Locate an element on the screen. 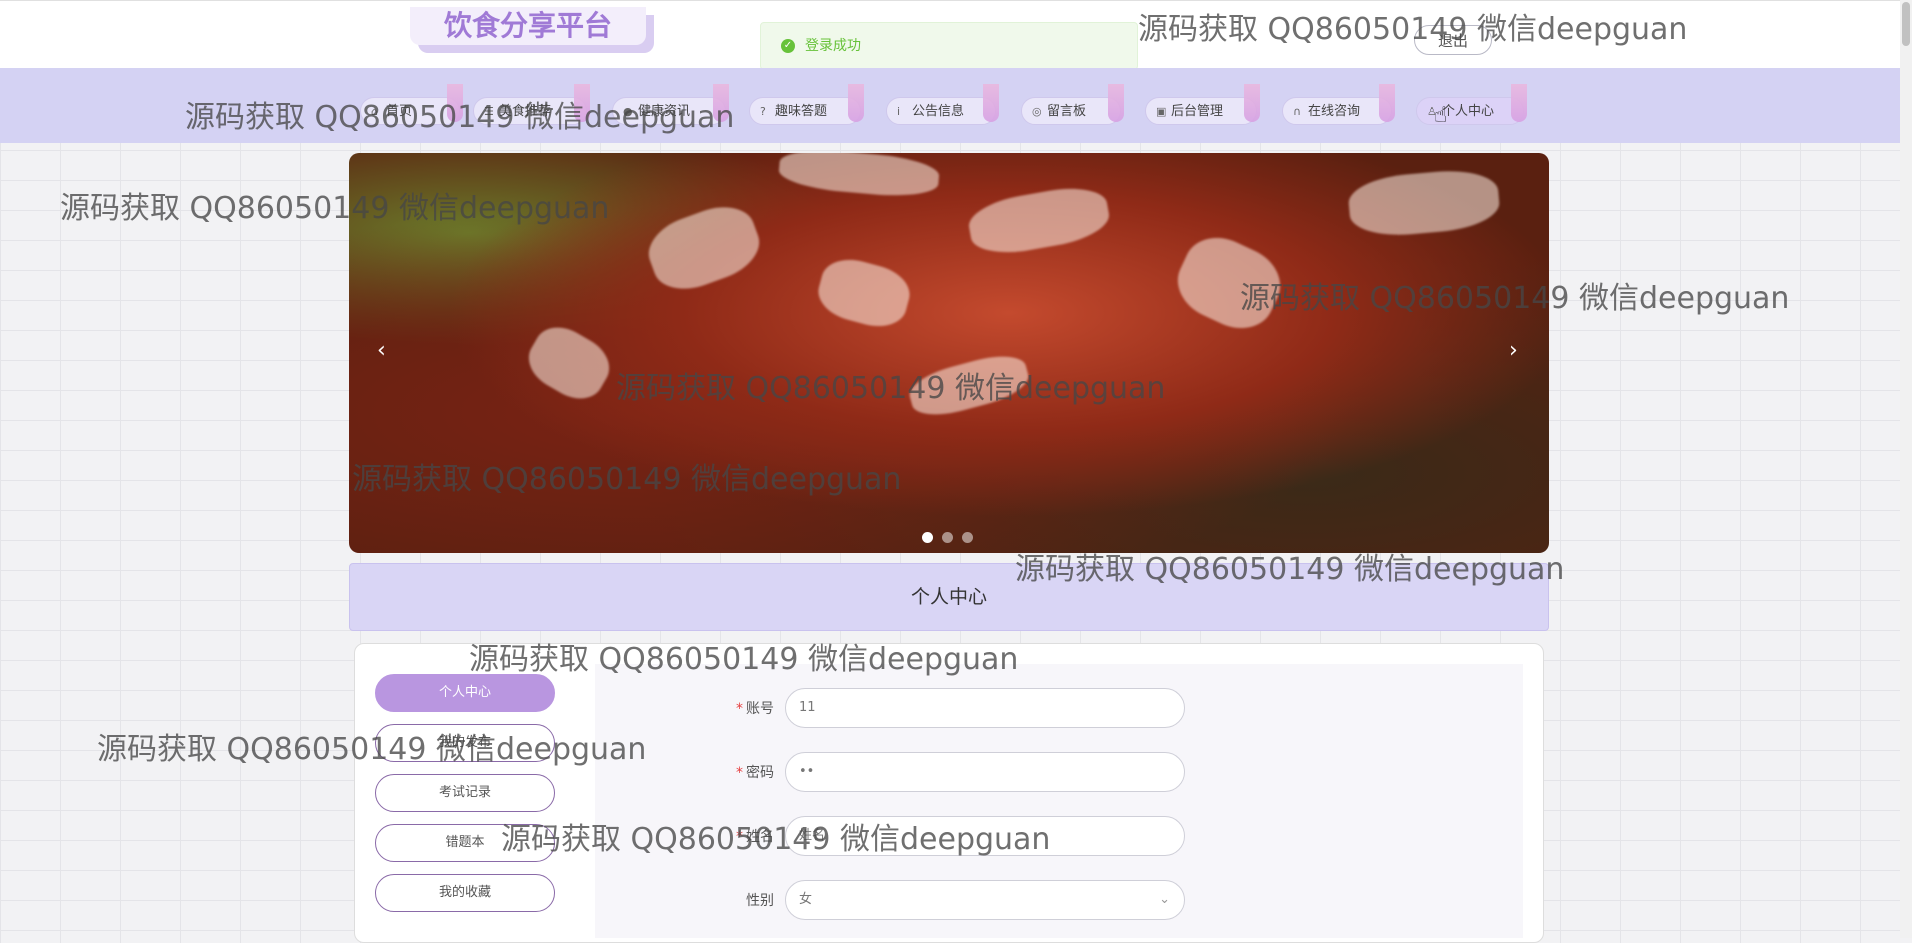 The image size is (1912, 943). carousel-indicators is located at coordinates (952, 535).